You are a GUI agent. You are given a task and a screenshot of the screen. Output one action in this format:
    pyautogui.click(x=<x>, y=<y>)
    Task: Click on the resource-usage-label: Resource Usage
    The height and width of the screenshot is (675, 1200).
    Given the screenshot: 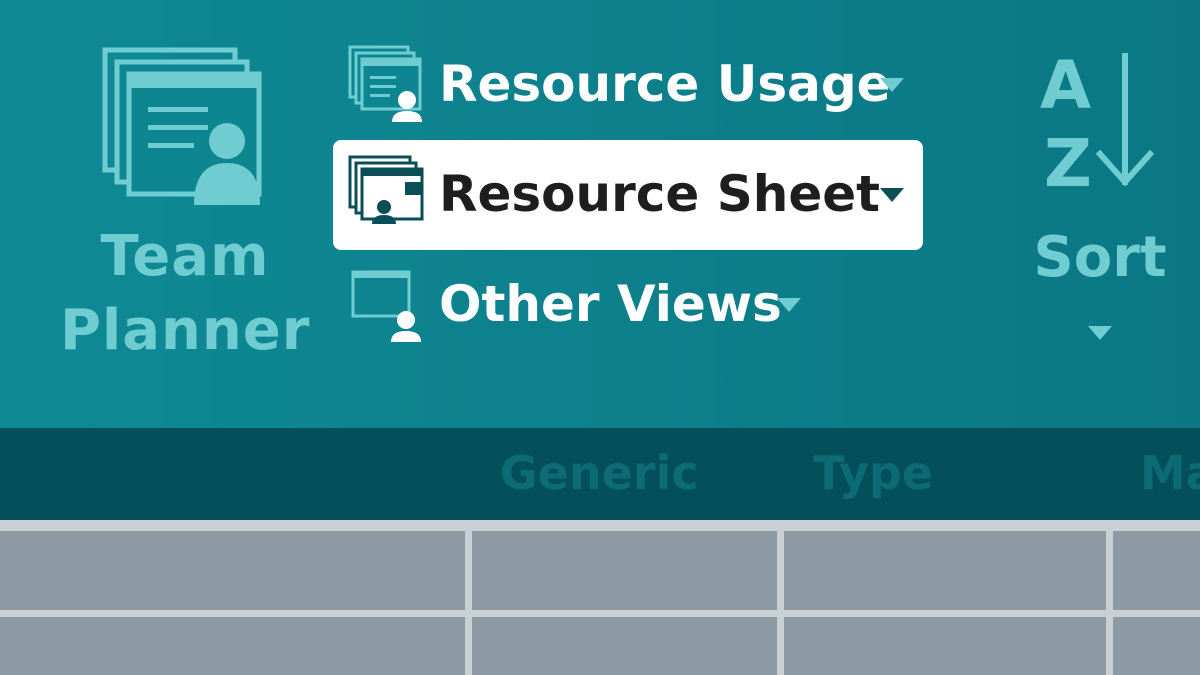 What is the action you would take?
    pyautogui.click(x=665, y=84)
    